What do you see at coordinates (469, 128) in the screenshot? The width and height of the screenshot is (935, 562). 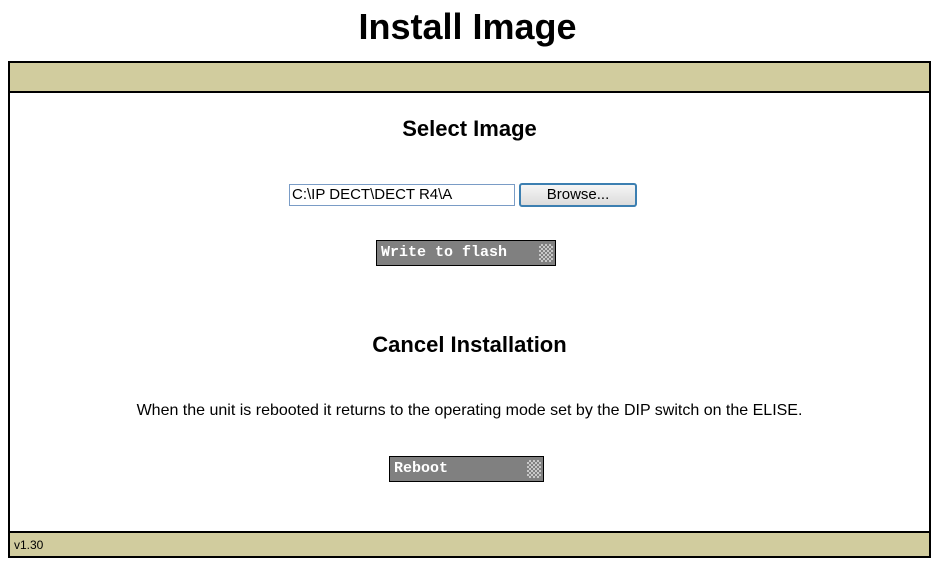 I see `select-image-heading: Select Image` at bounding box center [469, 128].